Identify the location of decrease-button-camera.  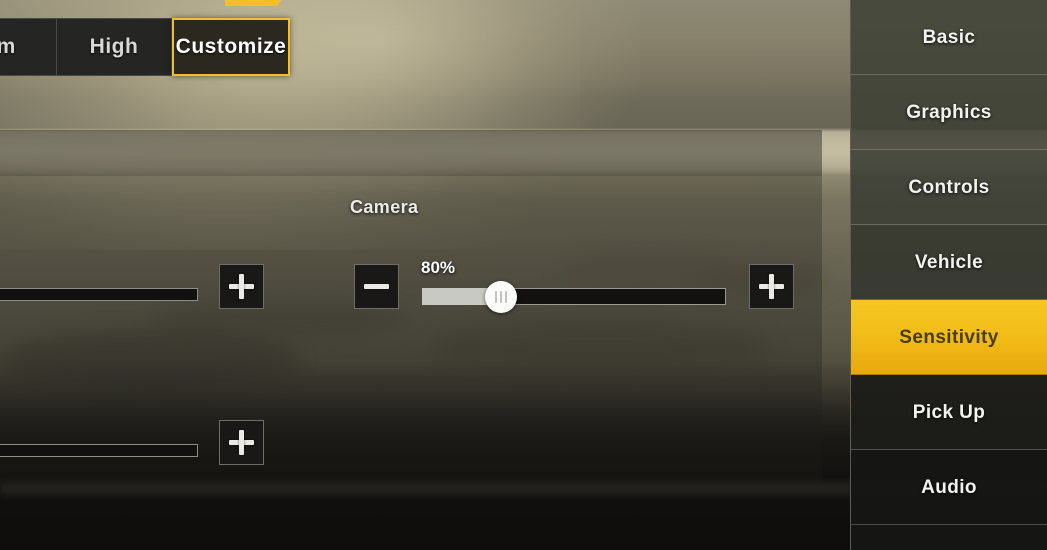
(376, 286).